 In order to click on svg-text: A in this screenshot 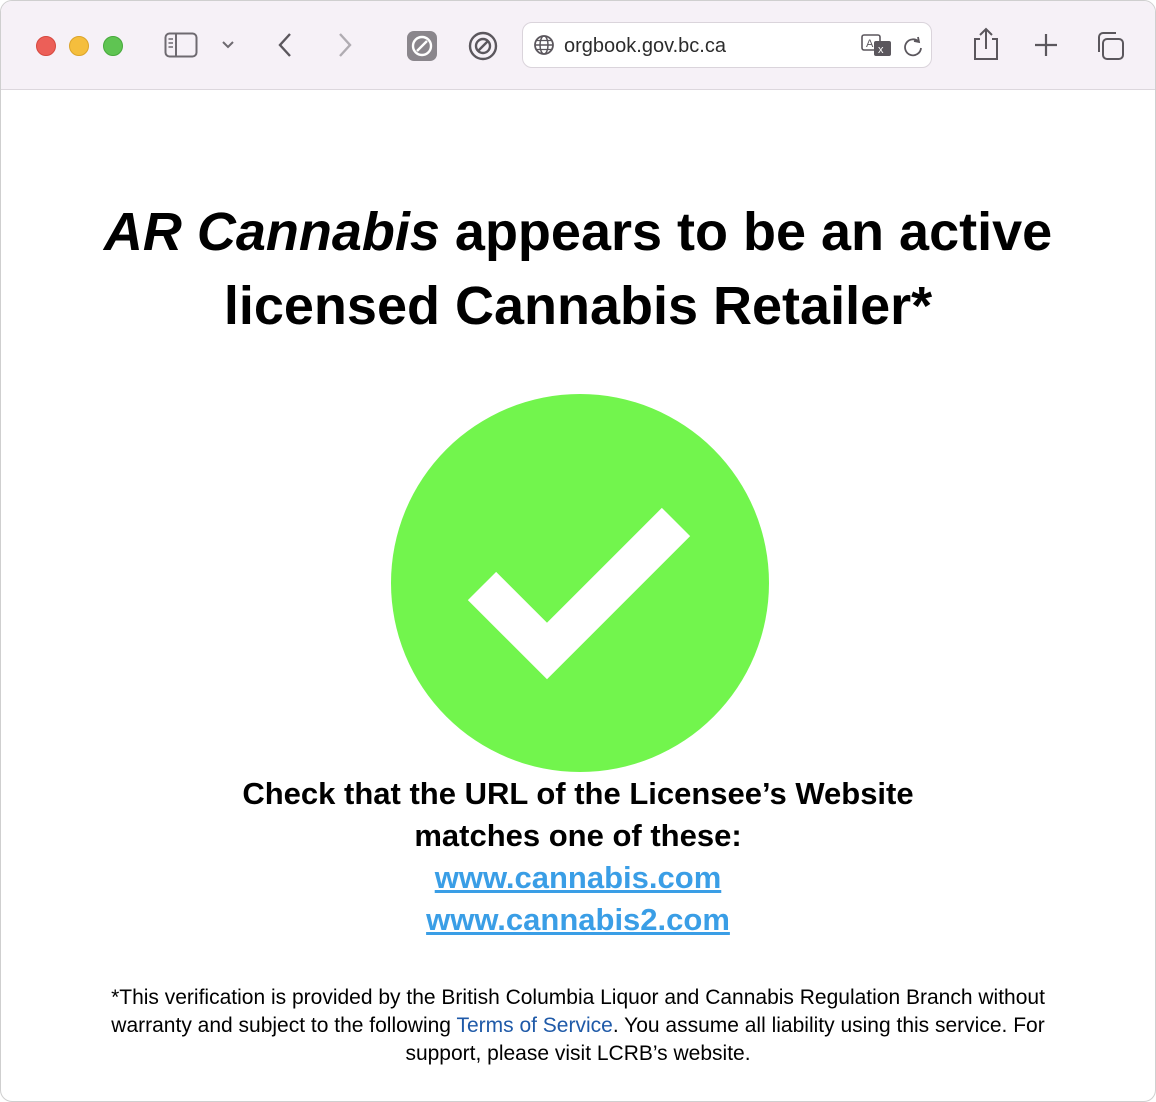, I will do `click(870, 44)`.